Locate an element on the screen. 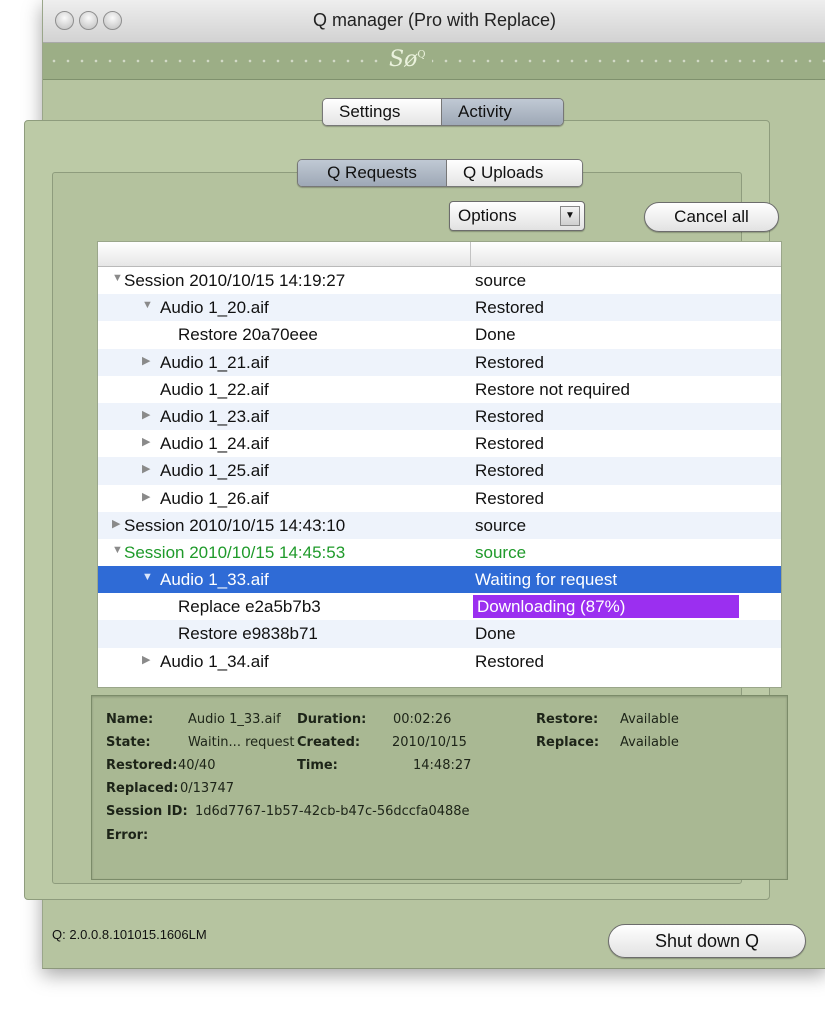 The image size is (825, 1019). window-title: Q manager (Pro with Replace) is located at coordinates (434, 20).